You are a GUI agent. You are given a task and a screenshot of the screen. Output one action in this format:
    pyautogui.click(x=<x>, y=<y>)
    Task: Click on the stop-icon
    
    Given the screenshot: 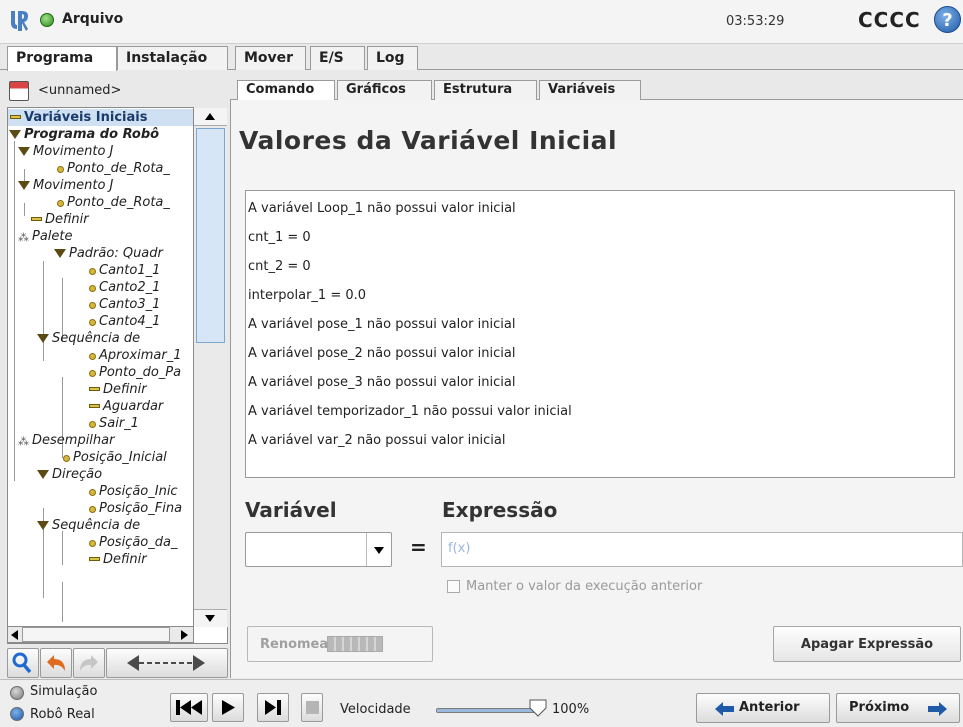 What is the action you would take?
    pyautogui.click(x=312, y=707)
    